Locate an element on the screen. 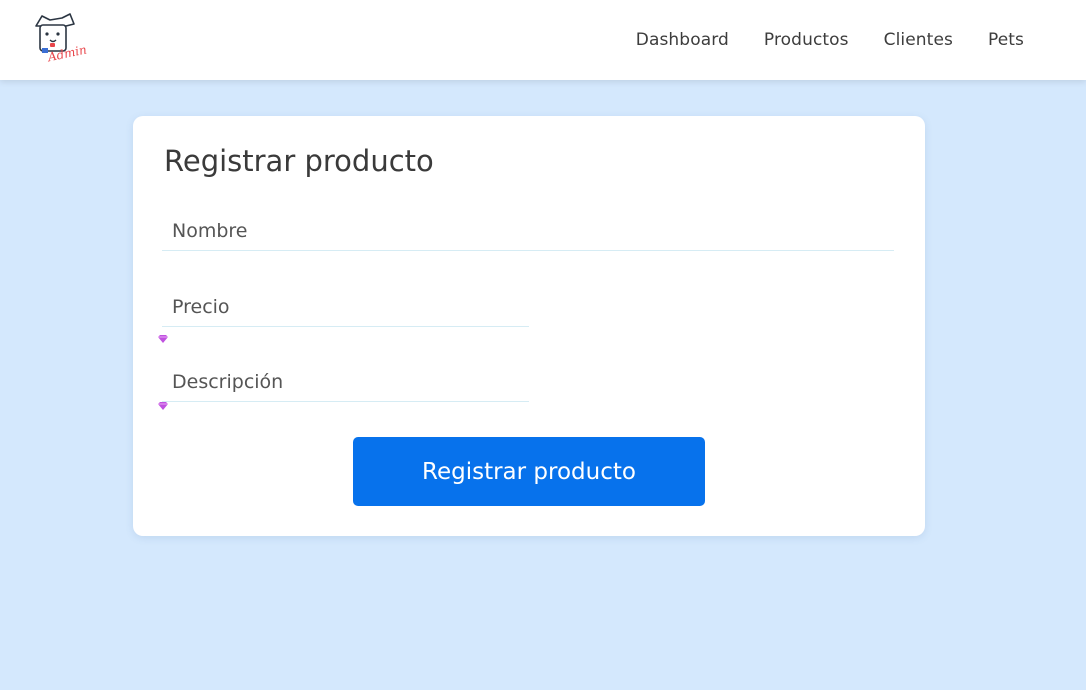 The width and height of the screenshot is (1086, 690). nav-clientes: Clientes is located at coordinates (918, 40).